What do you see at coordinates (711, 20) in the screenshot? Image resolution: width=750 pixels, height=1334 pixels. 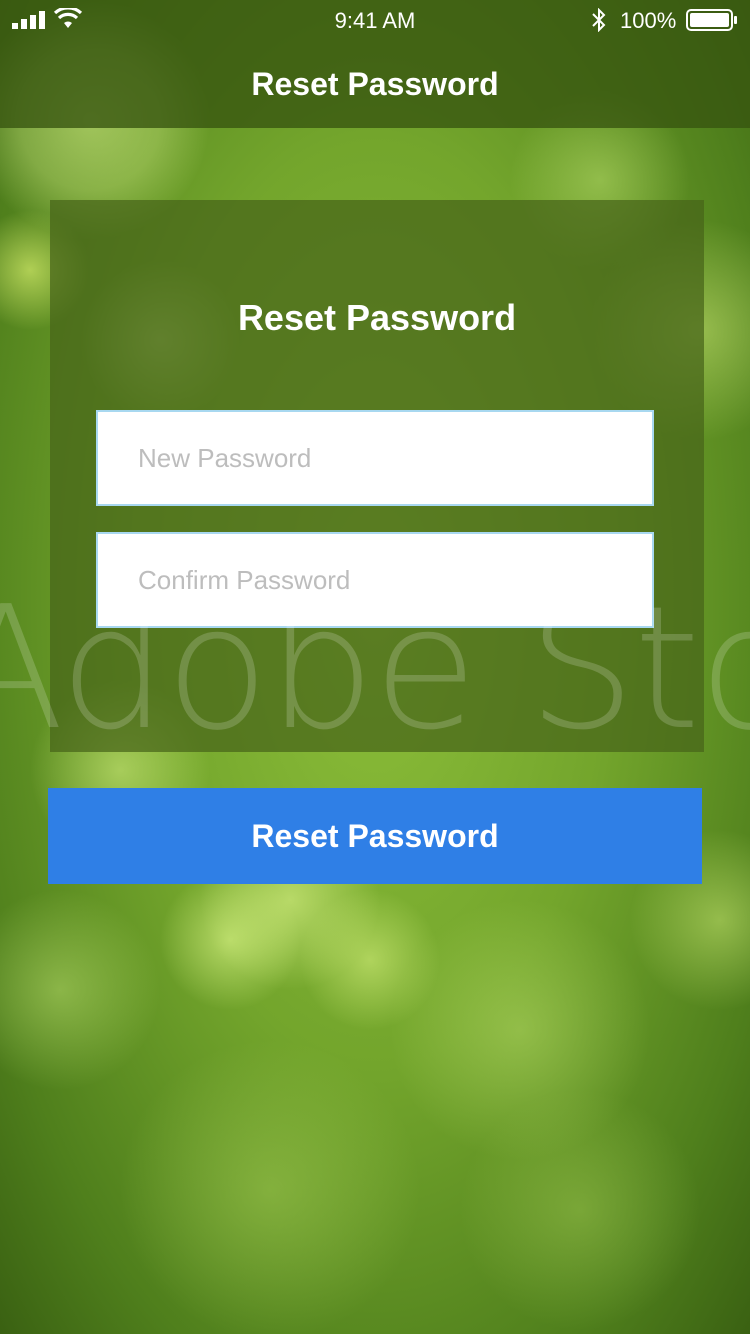 I see `battery-icon` at bounding box center [711, 20].